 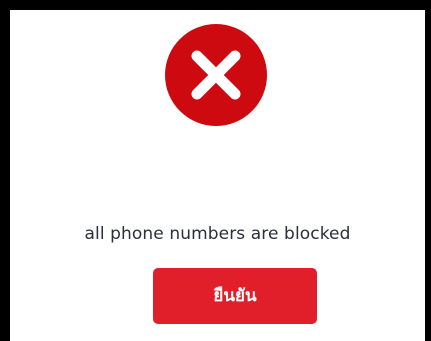 I want to click on error-message: all phone numbers are blocked, so click(x=217, y=234).